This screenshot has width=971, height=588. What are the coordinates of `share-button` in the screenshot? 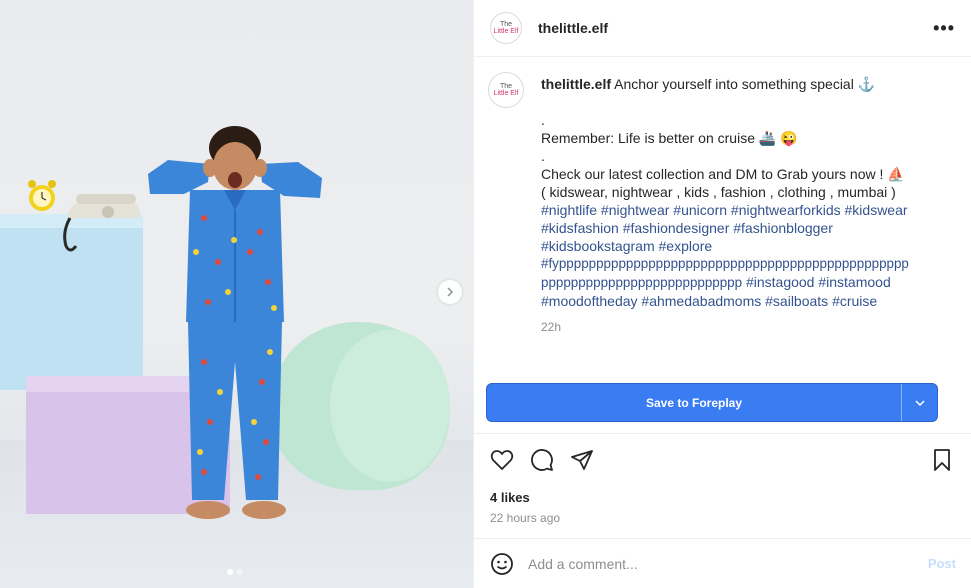 It's located at (583, 460).